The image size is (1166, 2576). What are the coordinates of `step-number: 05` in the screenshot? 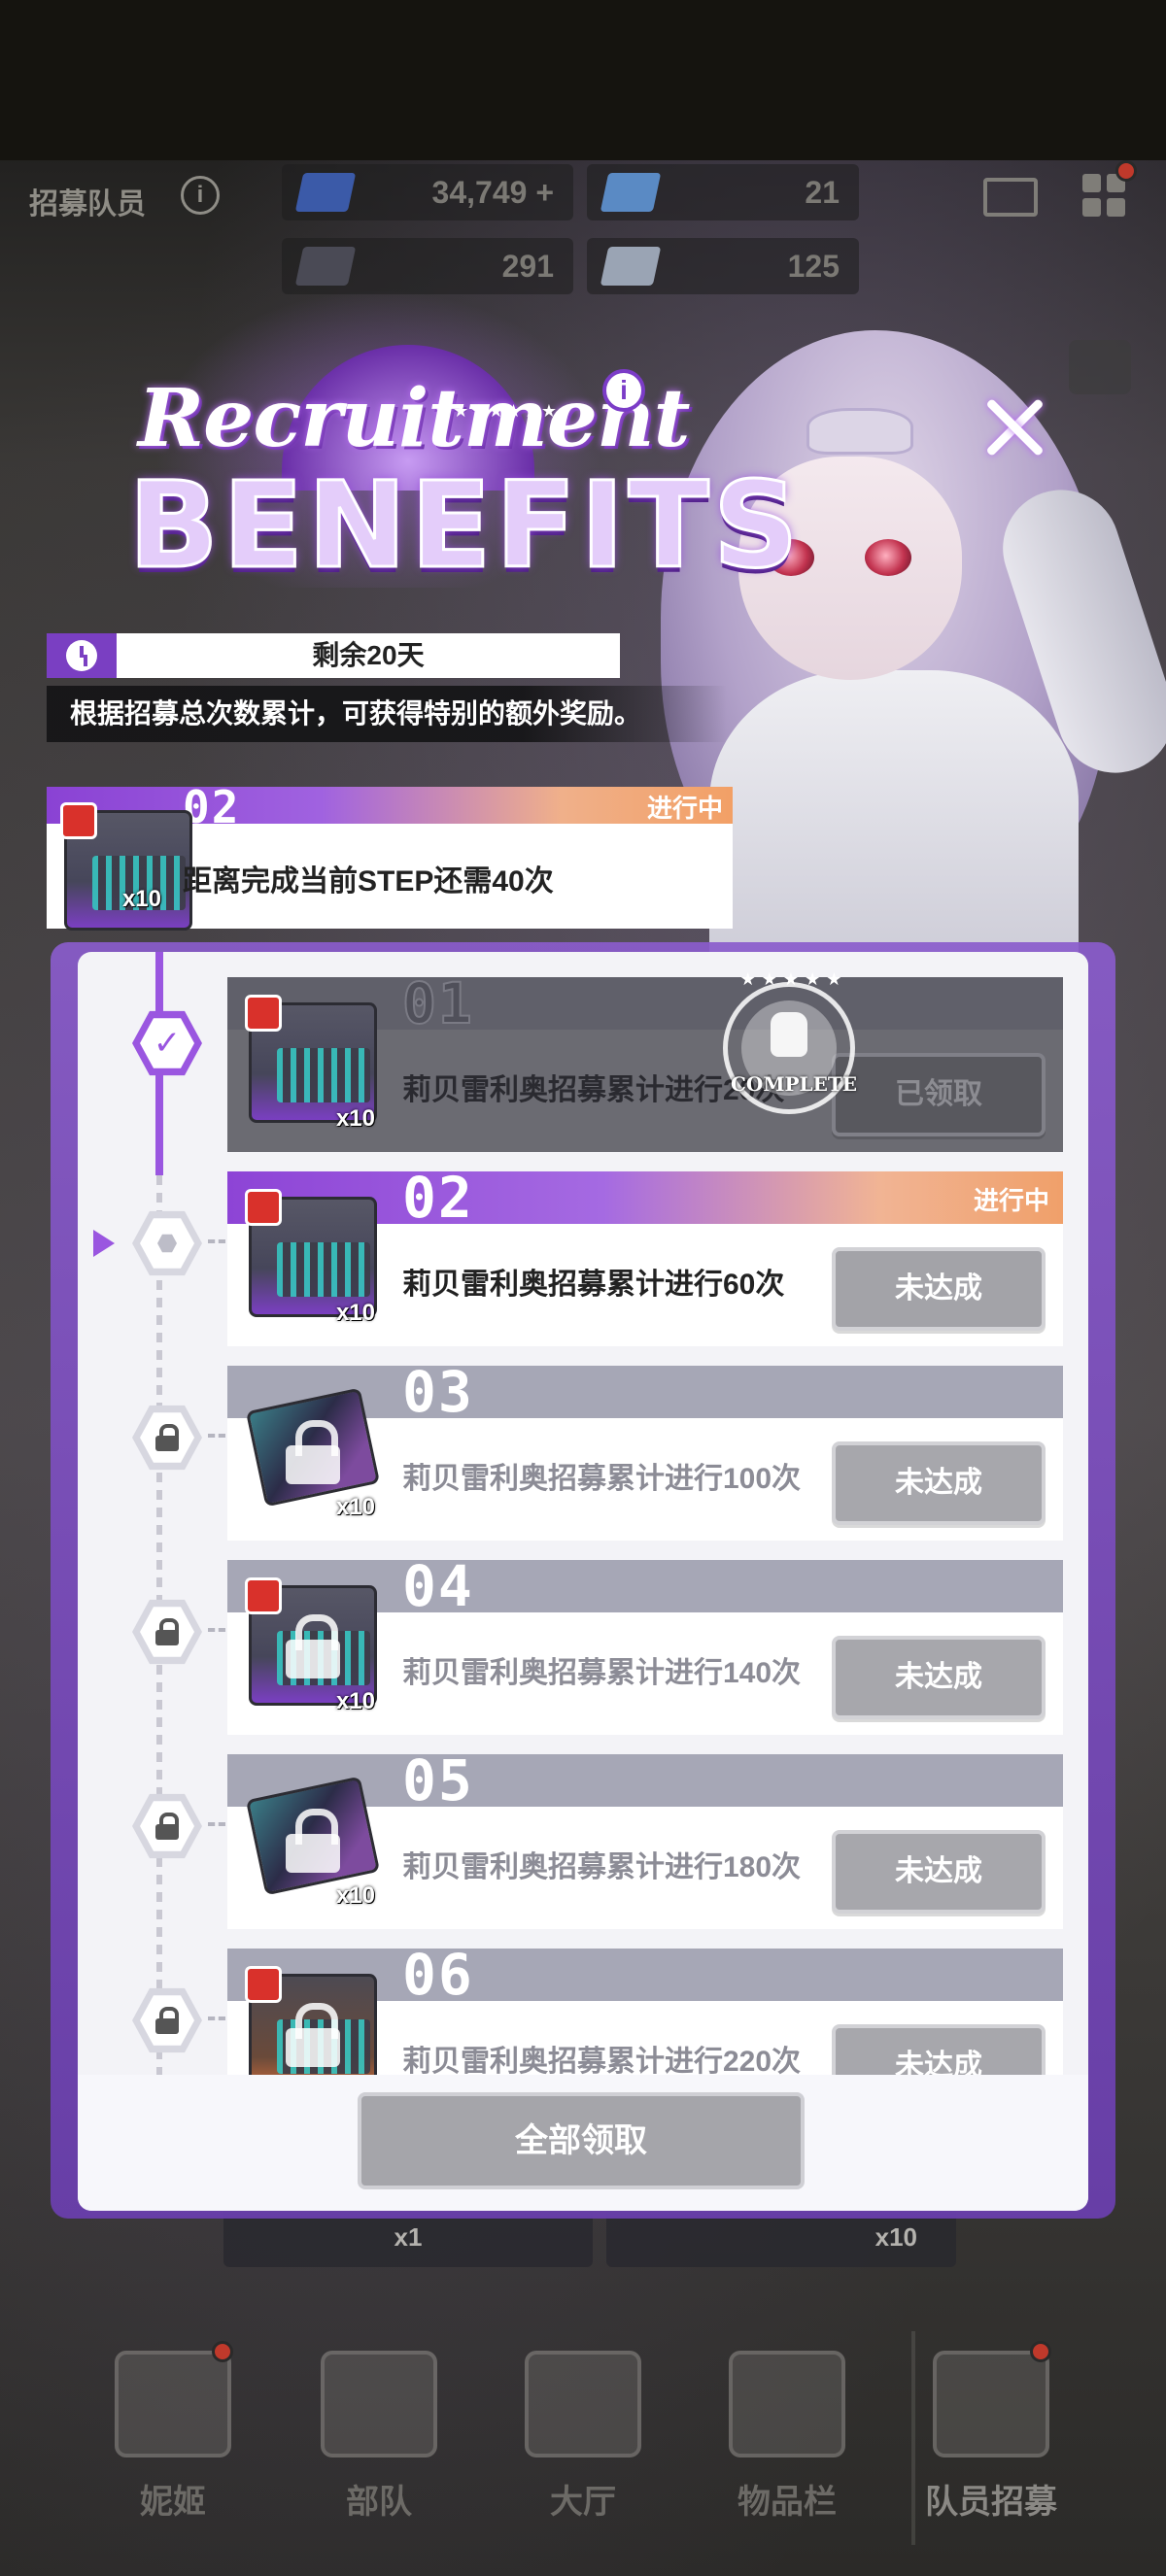 It's located at (438, 1780).